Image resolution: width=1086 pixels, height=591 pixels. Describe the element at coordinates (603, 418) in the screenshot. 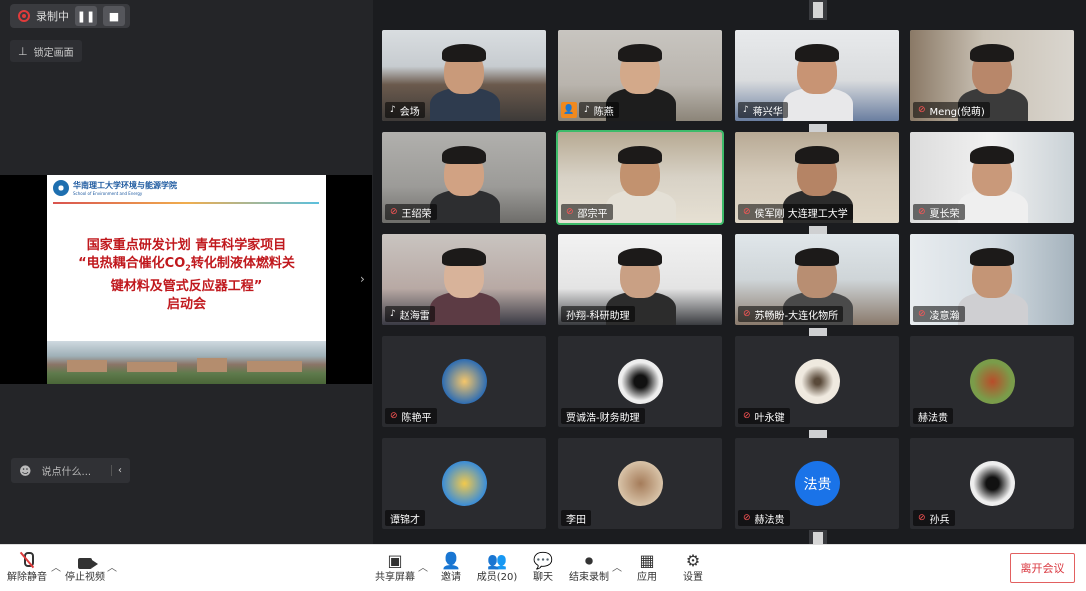

I see `participant-name: 贾诚浩-财务助理` at that location.